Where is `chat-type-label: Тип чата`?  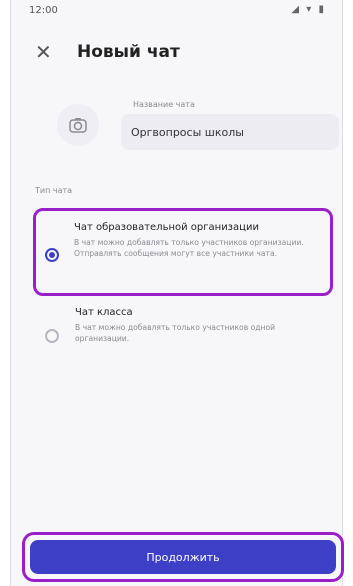 chat-type-label: Тип чата is located at coordinates (54, 190).